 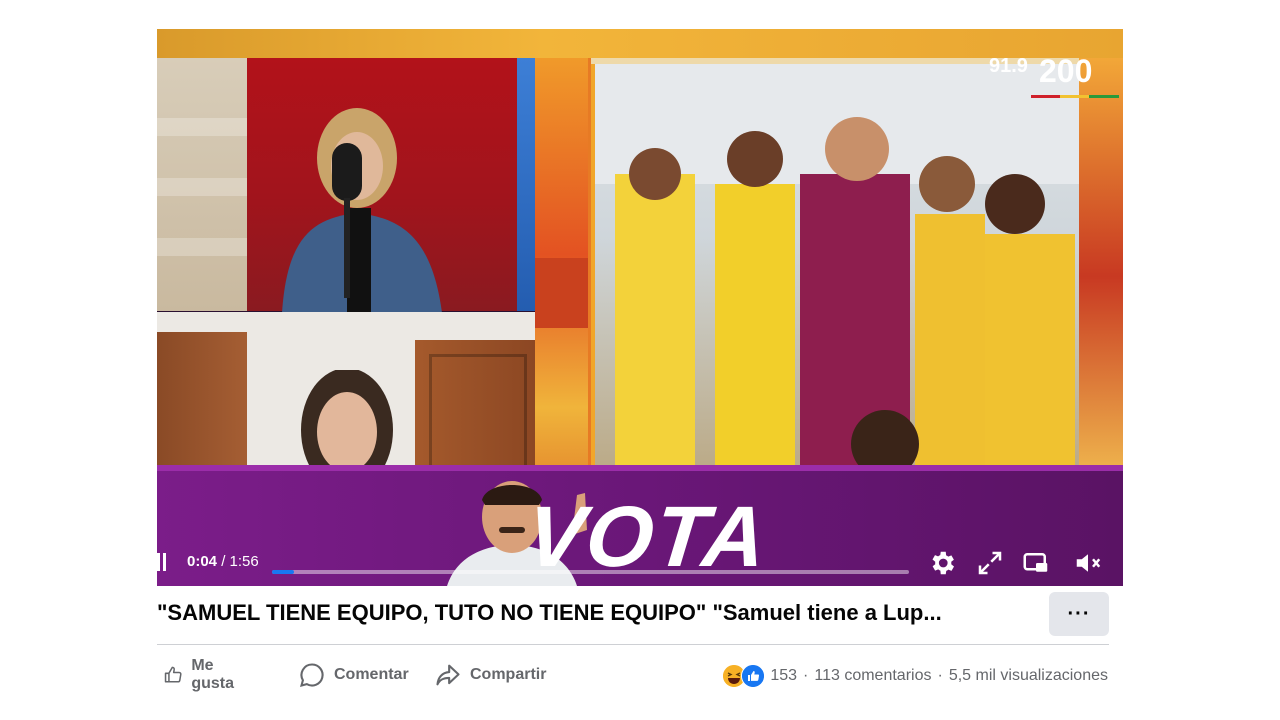 I want to click on reaction-icons, so click(x=744, y=676).